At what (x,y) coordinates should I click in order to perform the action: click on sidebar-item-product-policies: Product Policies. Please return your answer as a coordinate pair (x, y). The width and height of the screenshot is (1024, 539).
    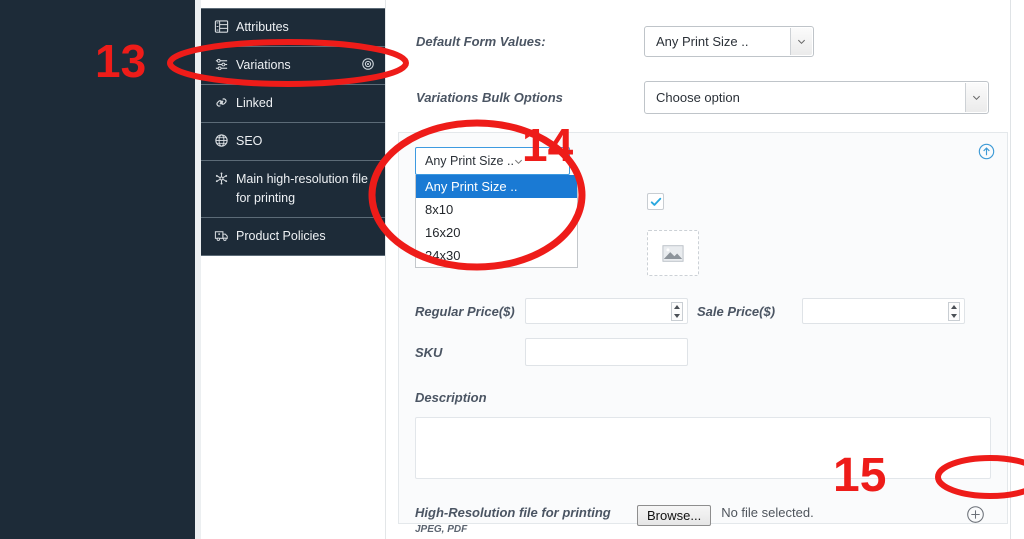
    Looking at the image, I should click on (293, 237).